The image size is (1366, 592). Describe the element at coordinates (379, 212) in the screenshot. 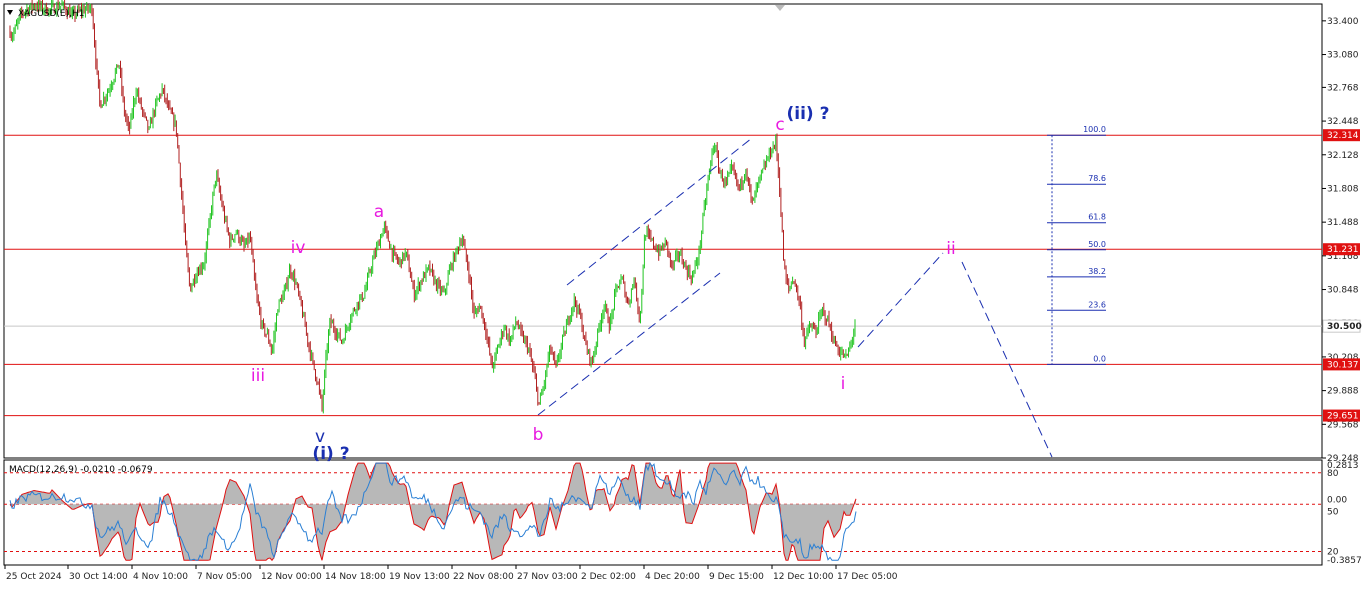

I see `wave-label-a: a` at that location.